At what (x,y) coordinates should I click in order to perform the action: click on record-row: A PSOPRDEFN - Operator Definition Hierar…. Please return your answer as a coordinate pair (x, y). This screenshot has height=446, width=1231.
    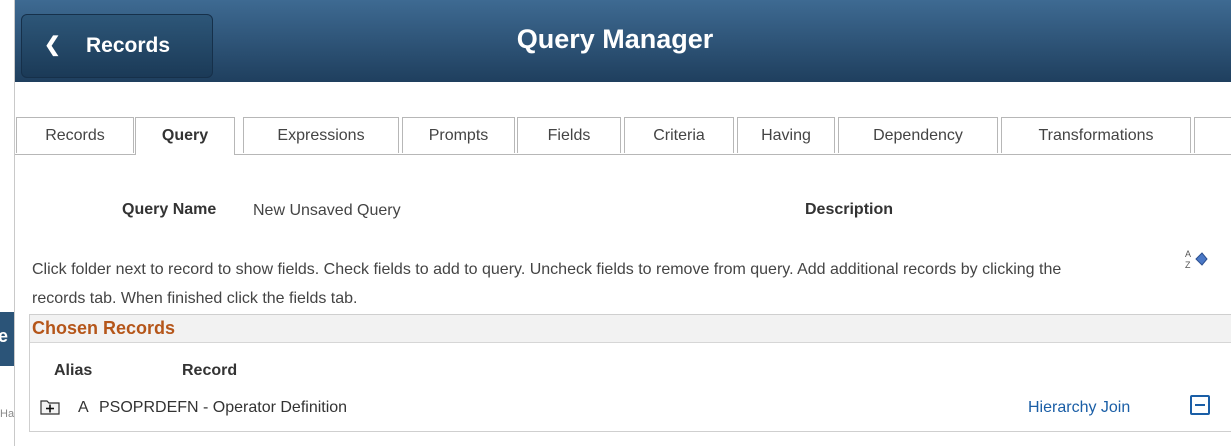
    Looking at the image, I should click on (630, 408).